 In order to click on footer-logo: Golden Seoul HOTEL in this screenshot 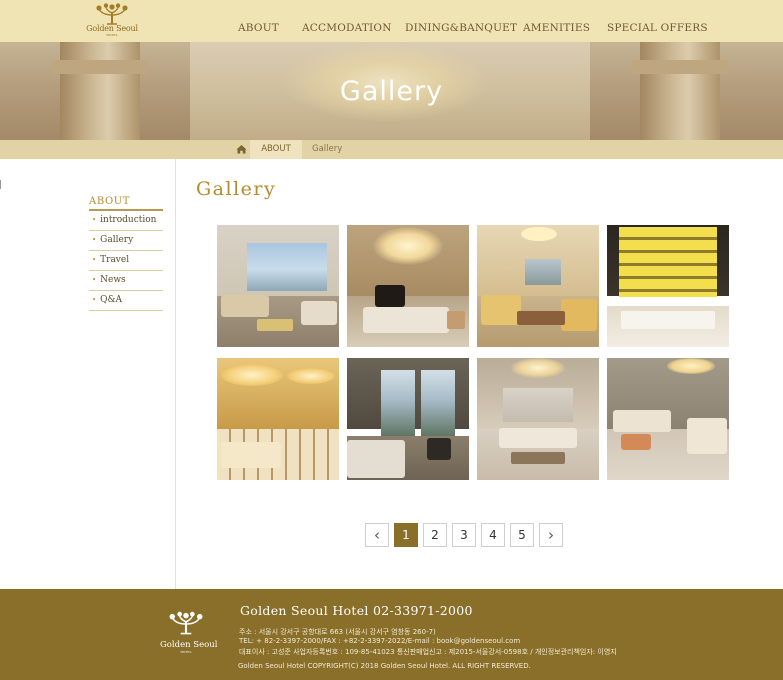, I will do `click(189, 632)`.